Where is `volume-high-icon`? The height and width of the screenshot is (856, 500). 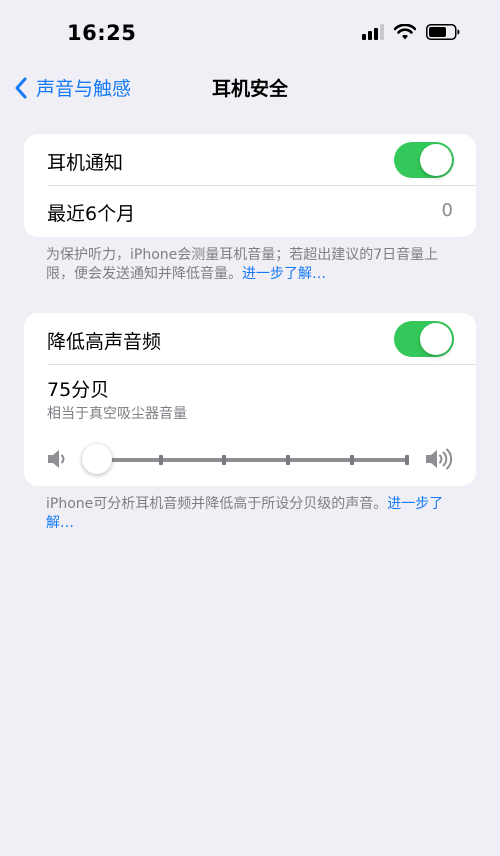
volume-high-icon is located at coordinates (439, 459).